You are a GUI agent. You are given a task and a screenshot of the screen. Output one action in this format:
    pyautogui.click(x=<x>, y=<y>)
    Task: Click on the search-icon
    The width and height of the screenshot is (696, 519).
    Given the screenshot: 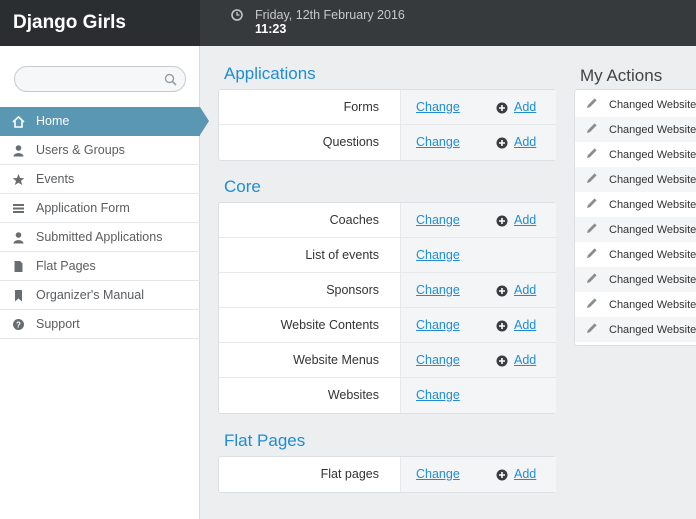 What is the action you would take?
    pyautogui.click(x=170, y=79)
    